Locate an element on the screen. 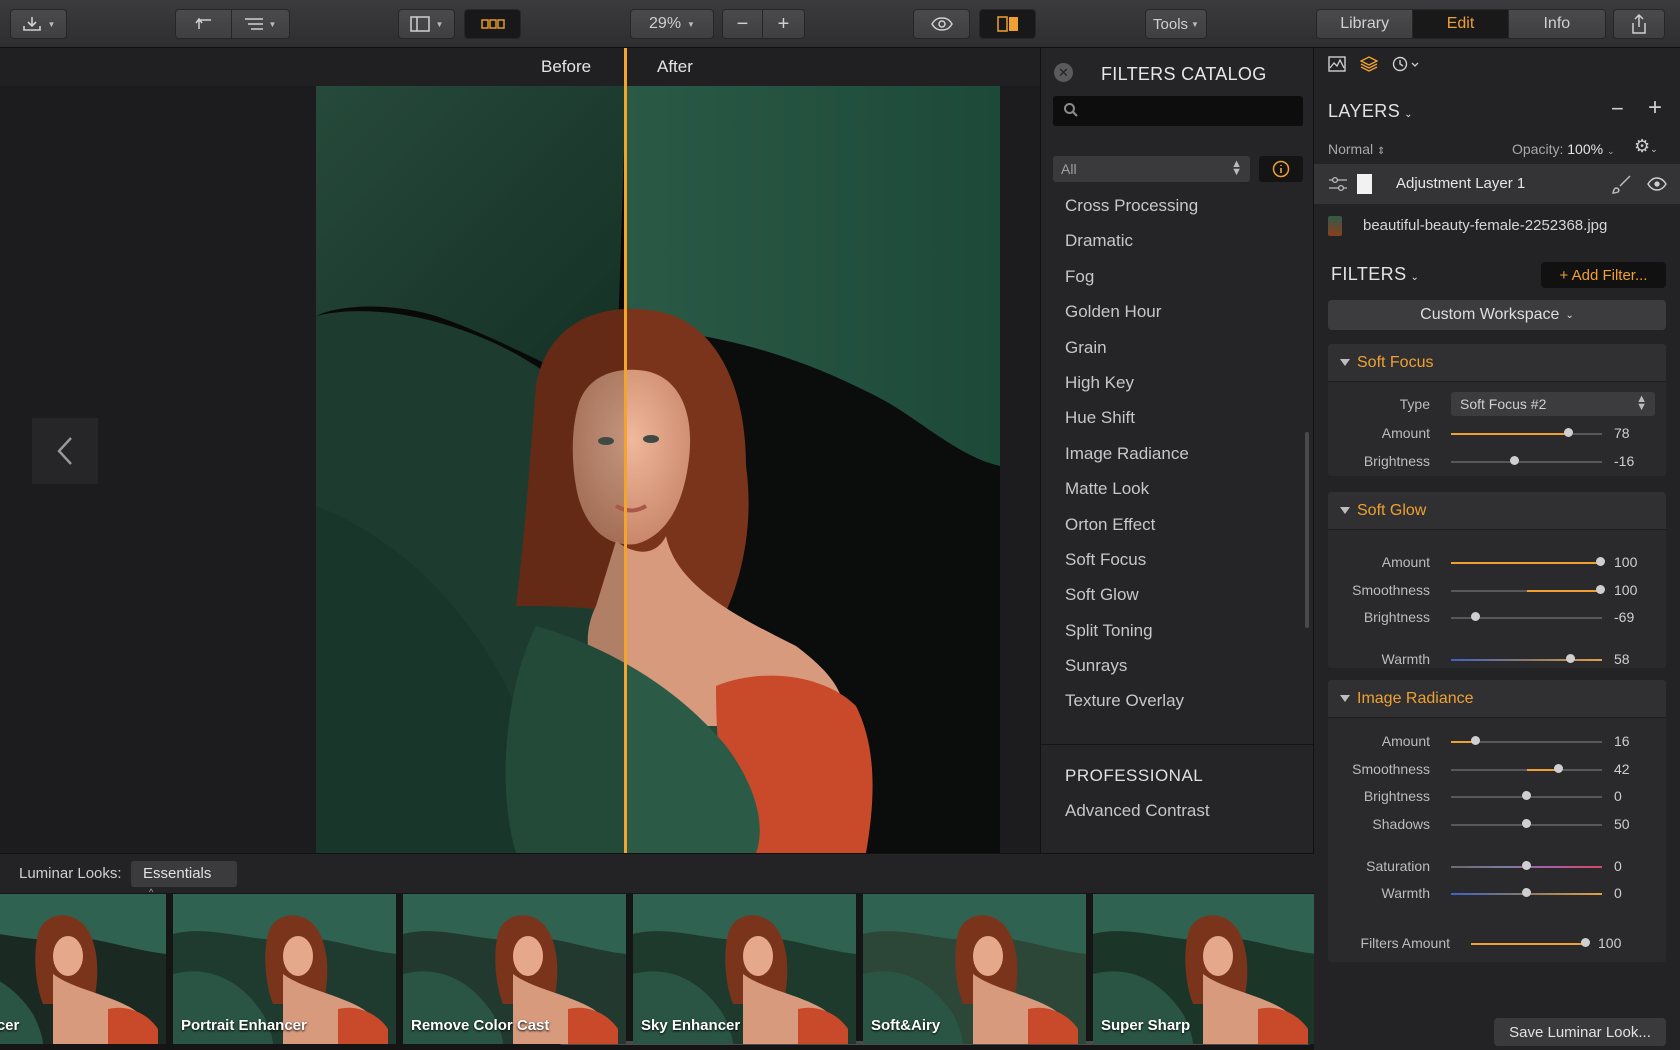  slider-sf-amount: Amount 78 is located at coordinates (1497, 434).